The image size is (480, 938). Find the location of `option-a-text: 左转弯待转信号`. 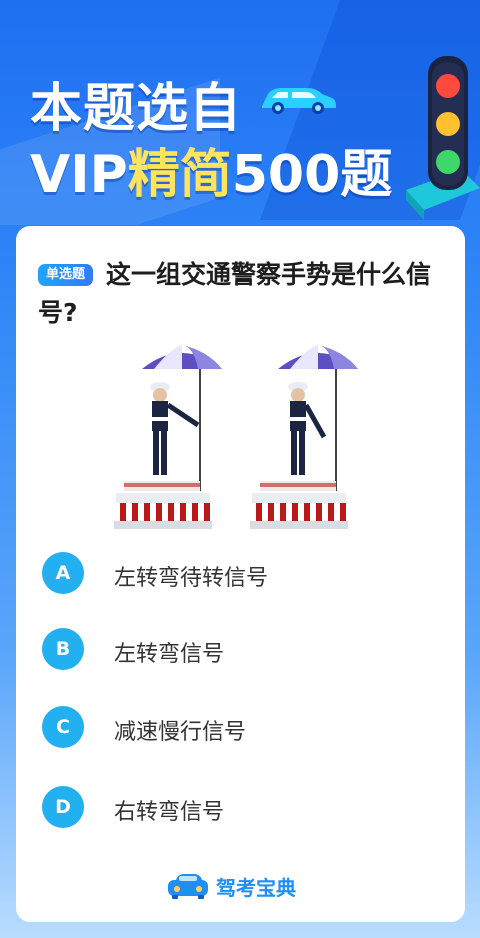

option-a-text: 左转弯待转信号 is located at coordinates (191, 578).